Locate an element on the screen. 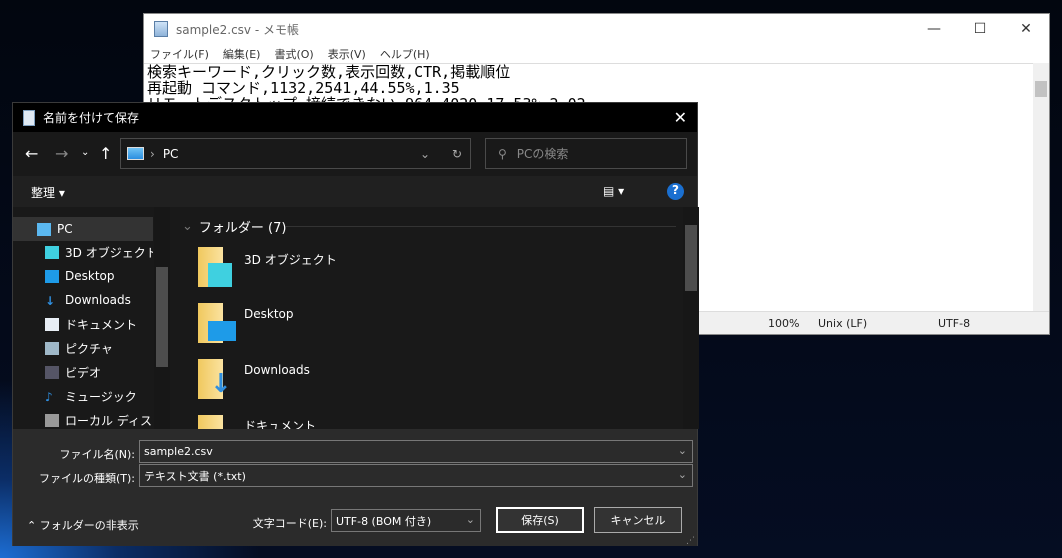 The image size is (1062, 558). dialog-title: 名前を付けて保存 is located at coordinates (91, 118).